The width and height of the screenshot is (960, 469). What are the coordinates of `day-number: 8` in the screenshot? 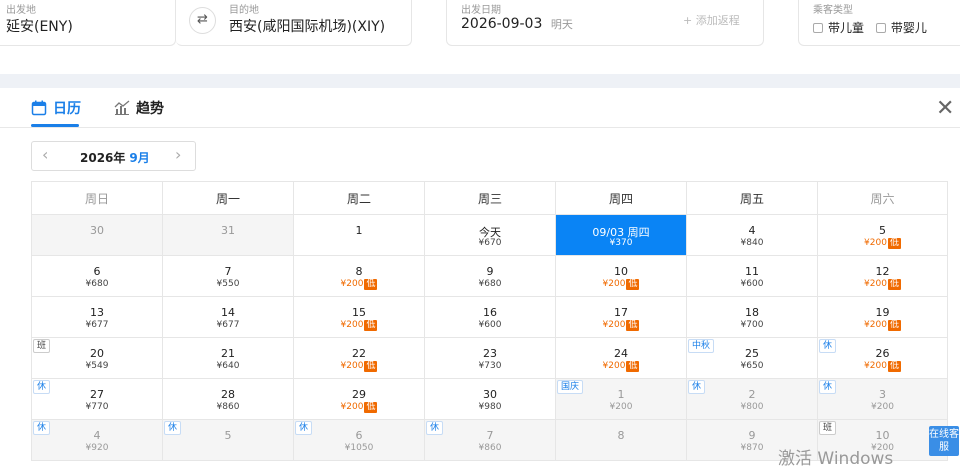 It's located at (359, 271).